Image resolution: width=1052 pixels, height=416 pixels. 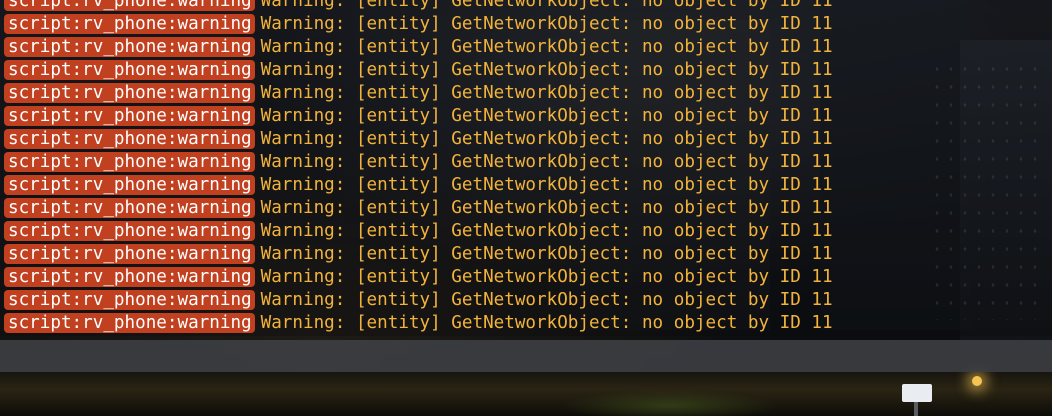 I want to click on console-command-input, so click(x=526, y=356).